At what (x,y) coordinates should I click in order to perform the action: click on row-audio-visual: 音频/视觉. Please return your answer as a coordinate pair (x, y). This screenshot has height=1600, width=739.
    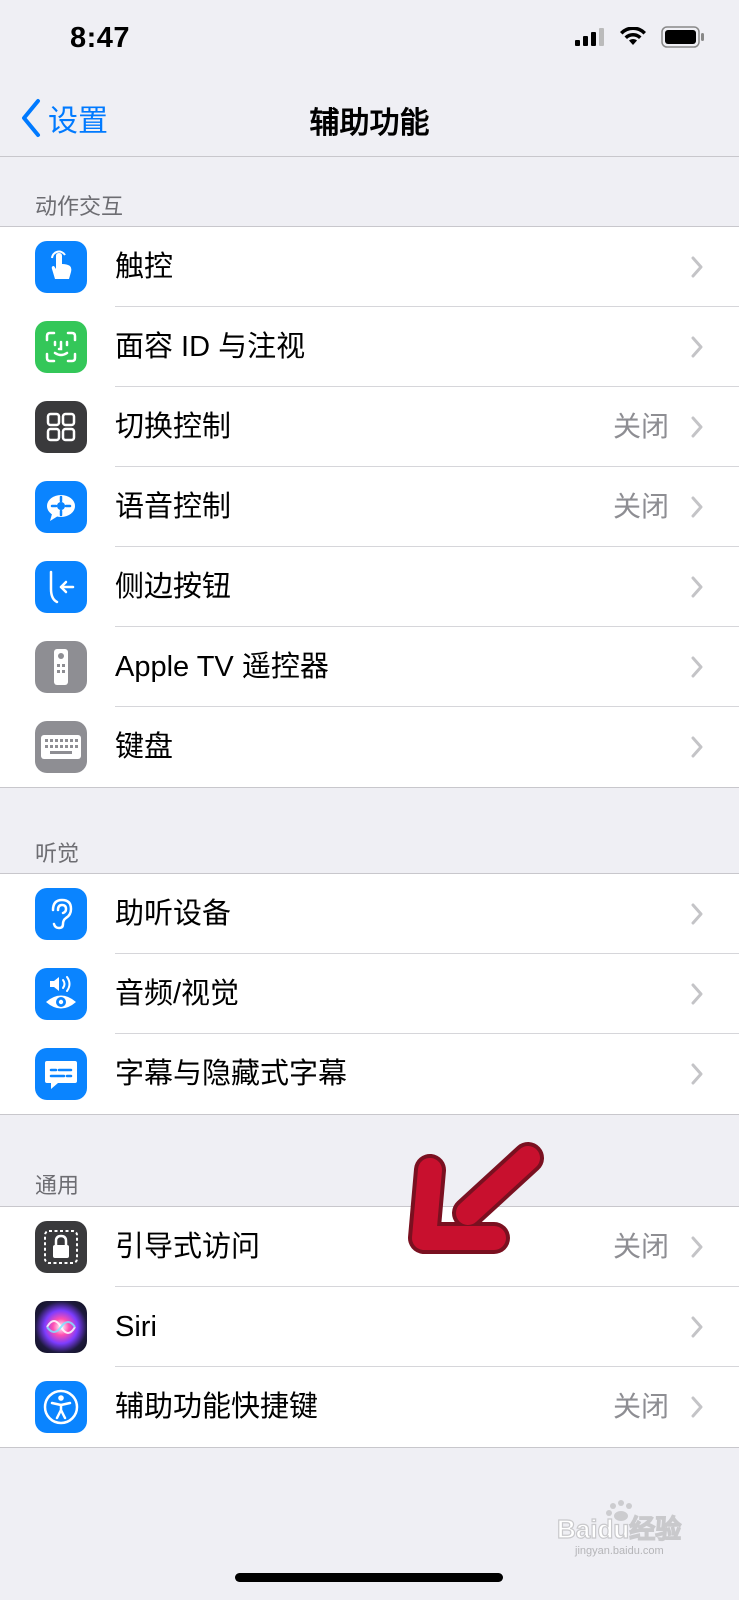
    Looking at the image, I should click on (369, 994).